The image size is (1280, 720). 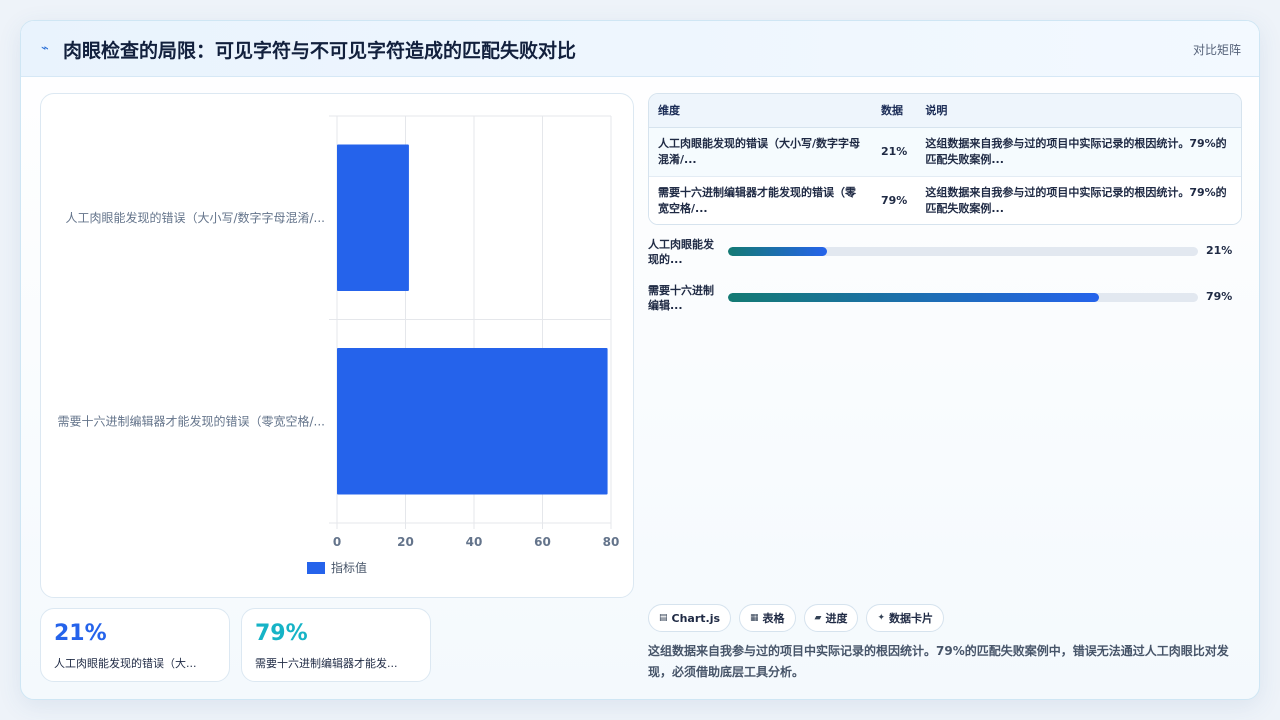 I want to click on chip-progress: ▰ 进度, so click(x=831, y=618).